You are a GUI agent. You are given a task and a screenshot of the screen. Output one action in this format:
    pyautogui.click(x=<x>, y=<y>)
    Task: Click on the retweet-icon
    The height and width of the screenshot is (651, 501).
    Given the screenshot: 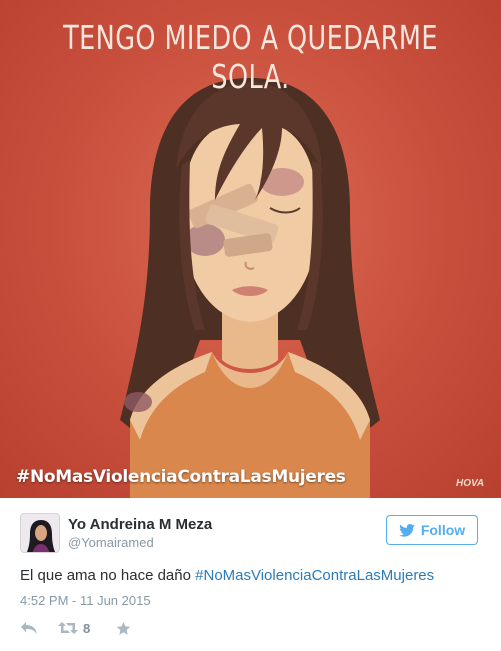 What is the action you would take?
    pyautogui.click(x=68, y=628)
    